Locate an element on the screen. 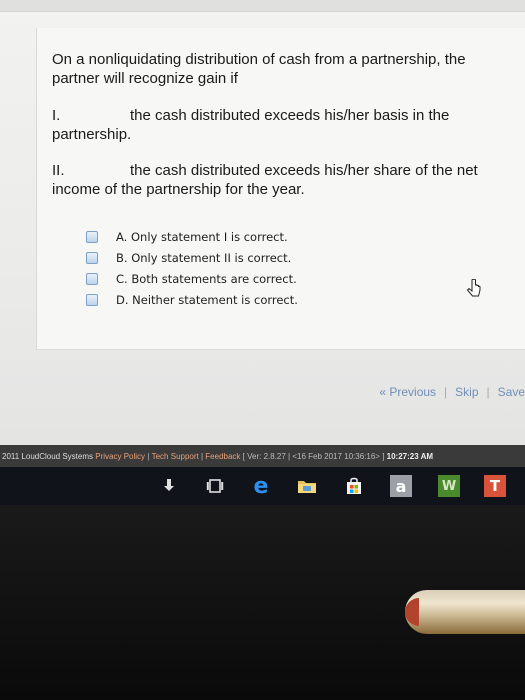 This screenshot has width=525, height=700. t-app-icon: T is located at coordinates (495, 486).